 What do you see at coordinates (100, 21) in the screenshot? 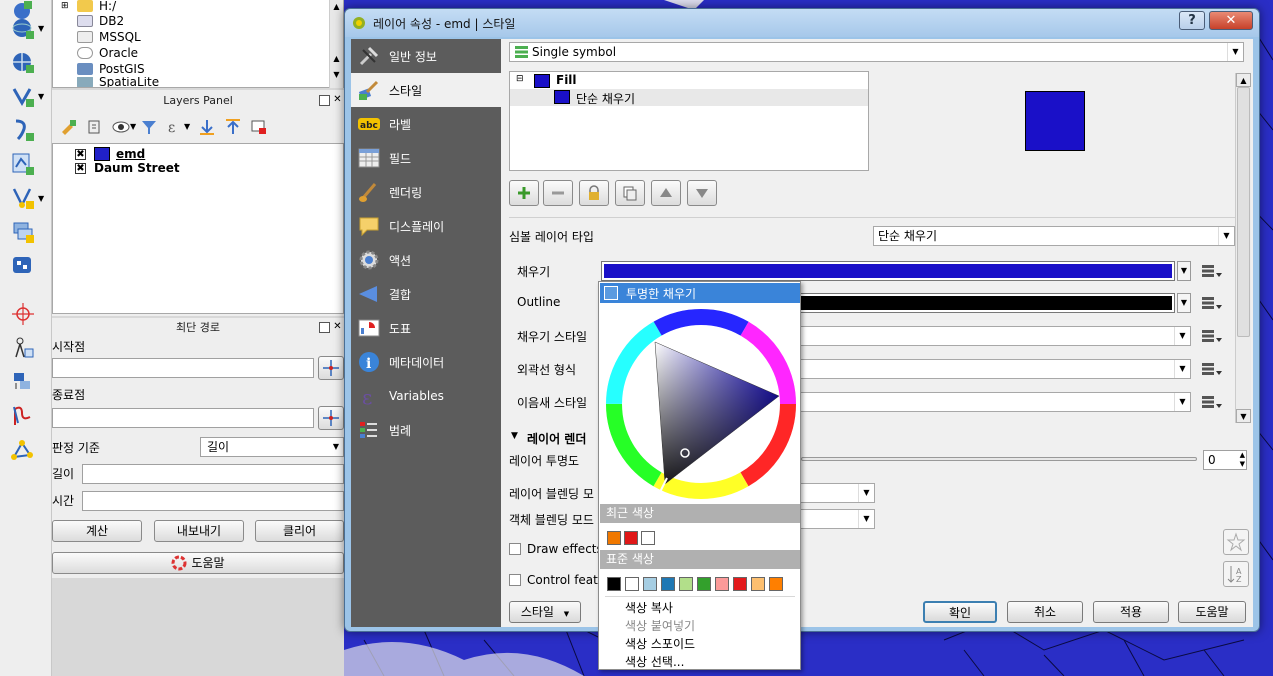
I see `tree-item-db2: DB2` at bounding box center [100, 21].